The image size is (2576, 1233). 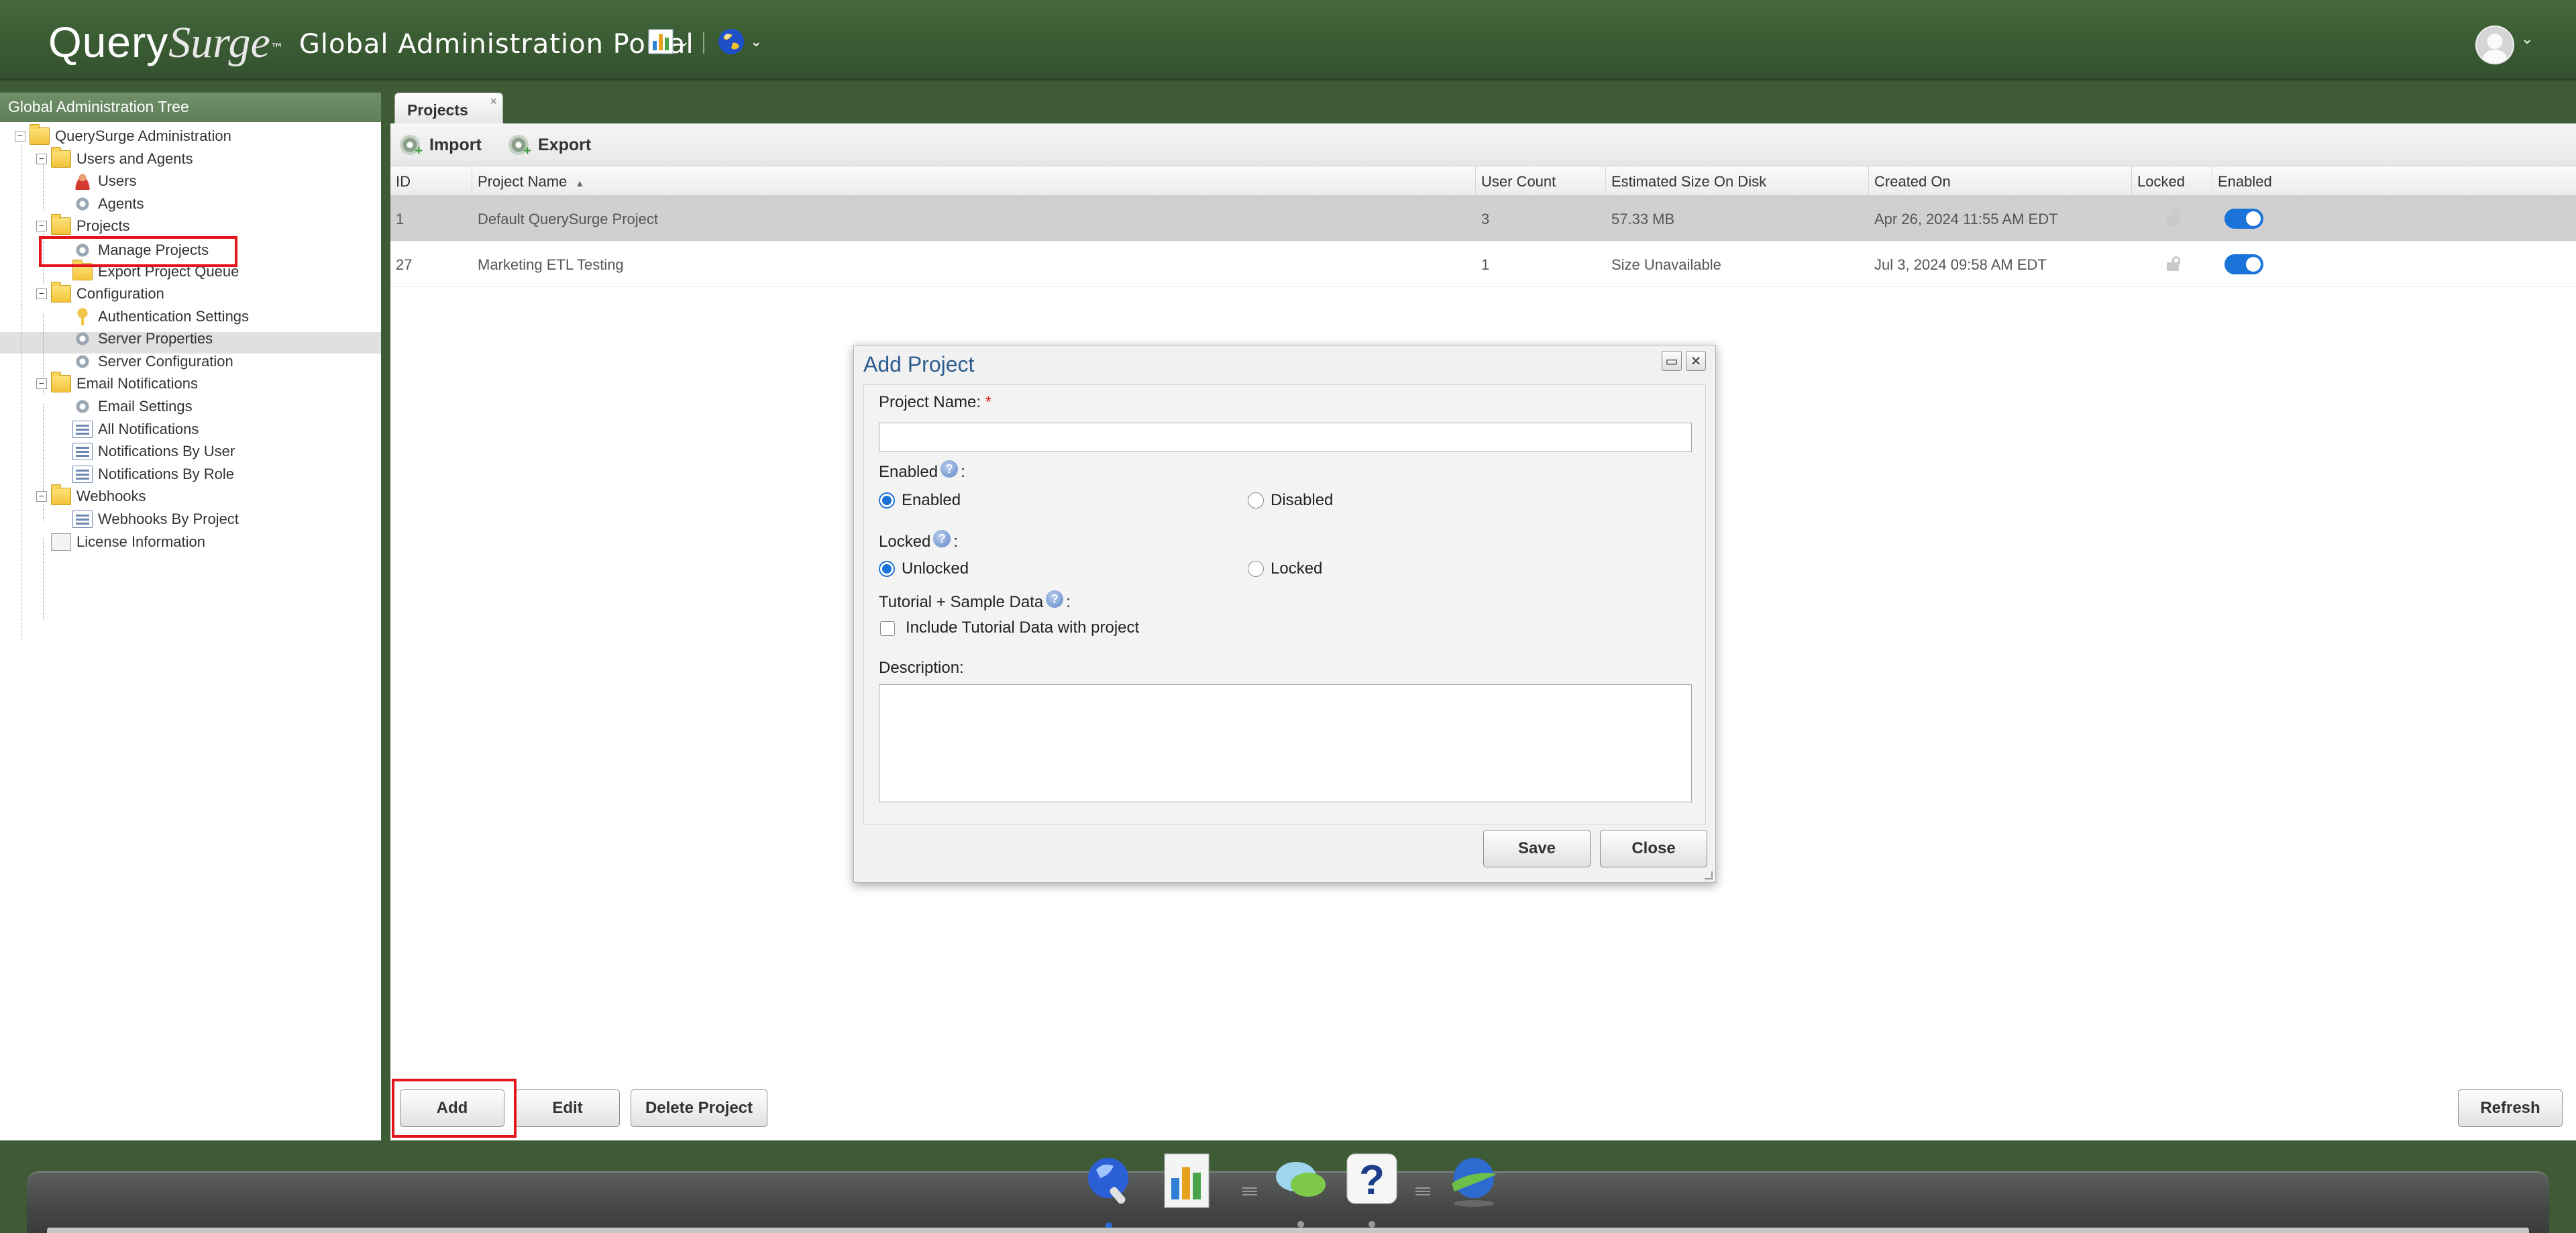 What do you see at coordinates (1371, 1225) in the screenshot?
I see `dock-indicator` at bounding box center [1371, 1225].